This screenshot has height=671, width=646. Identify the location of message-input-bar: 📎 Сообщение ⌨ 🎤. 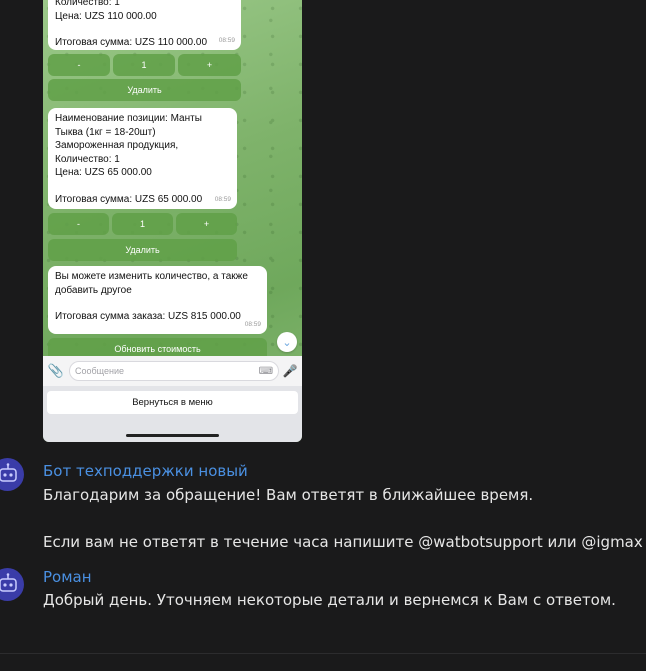
(172, 371).